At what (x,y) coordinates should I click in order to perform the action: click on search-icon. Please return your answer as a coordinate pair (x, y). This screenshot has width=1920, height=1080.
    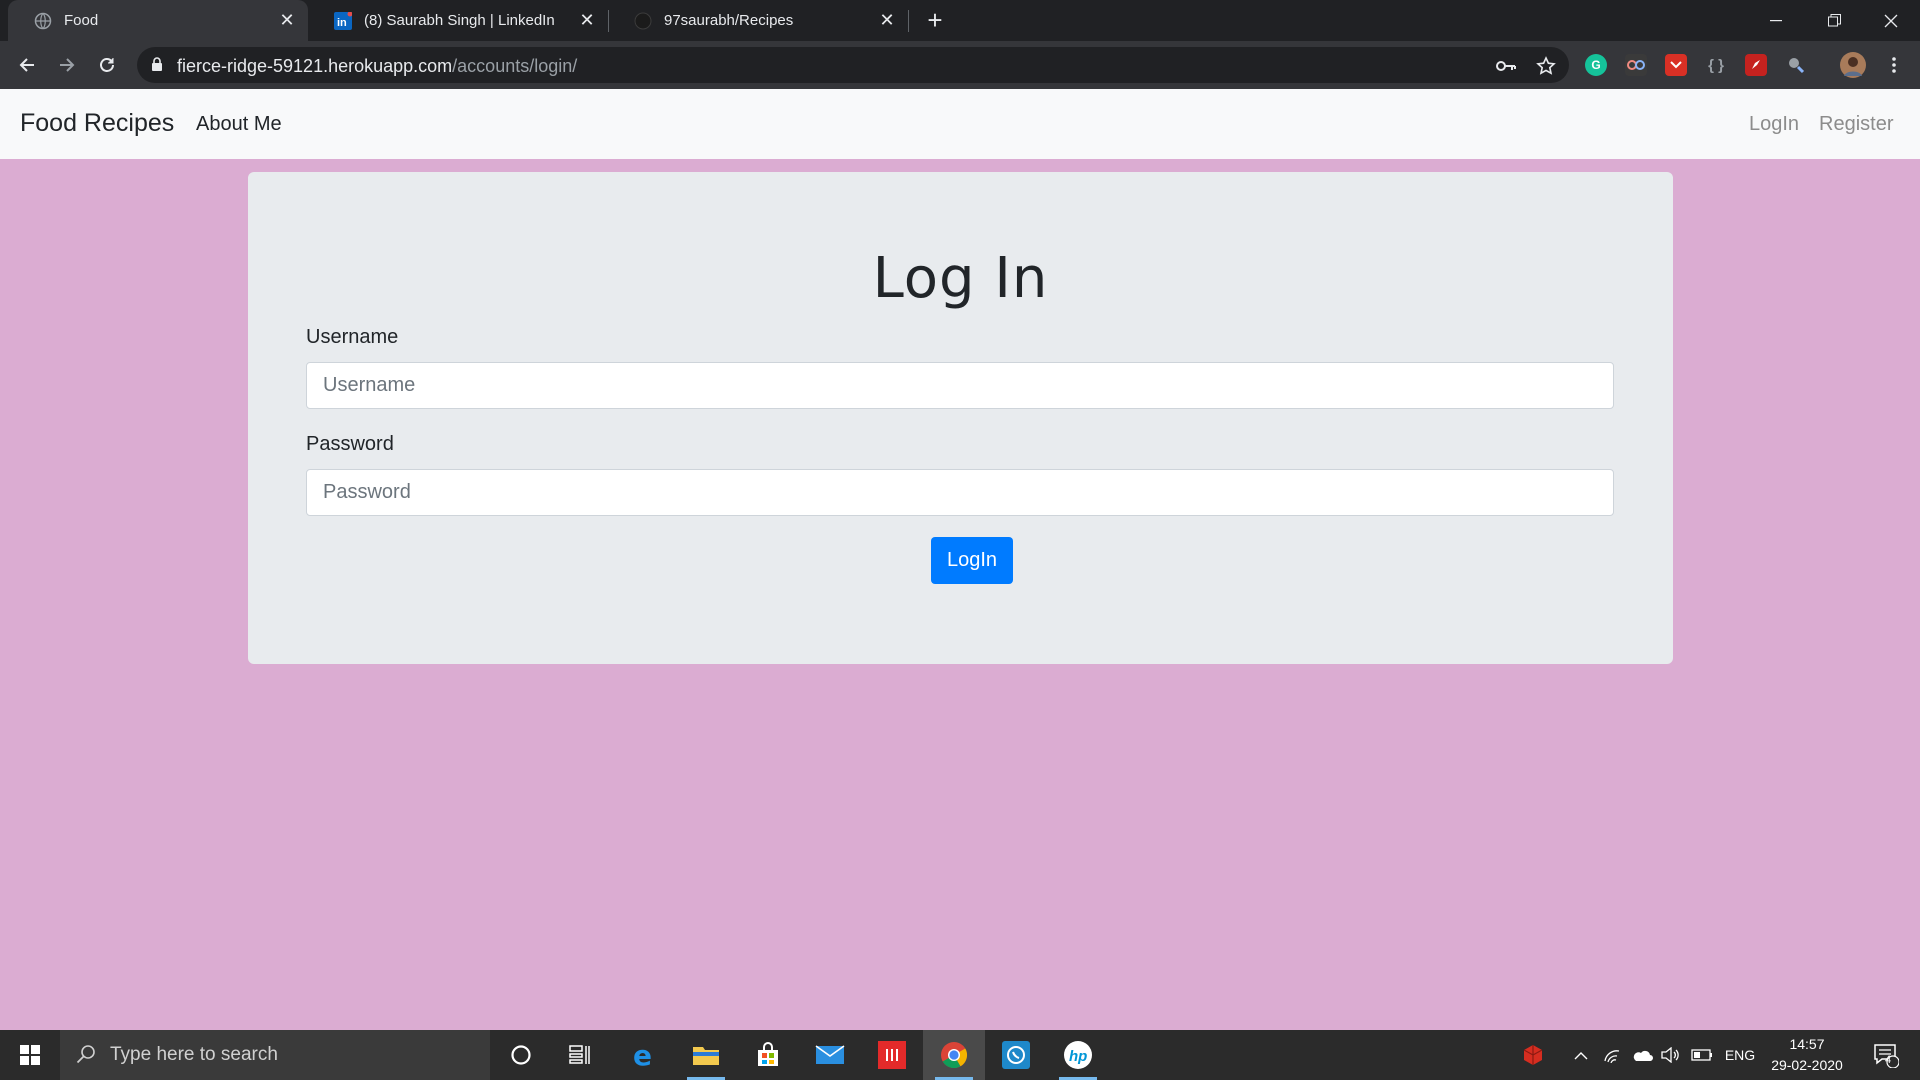
    Looking at the image, I should click on (86, 1057).